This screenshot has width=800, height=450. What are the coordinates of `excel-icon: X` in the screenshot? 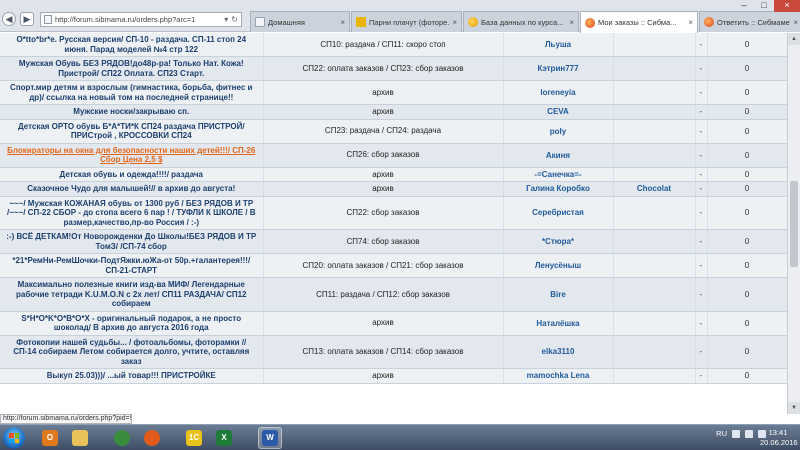 It's located at (224, 438).